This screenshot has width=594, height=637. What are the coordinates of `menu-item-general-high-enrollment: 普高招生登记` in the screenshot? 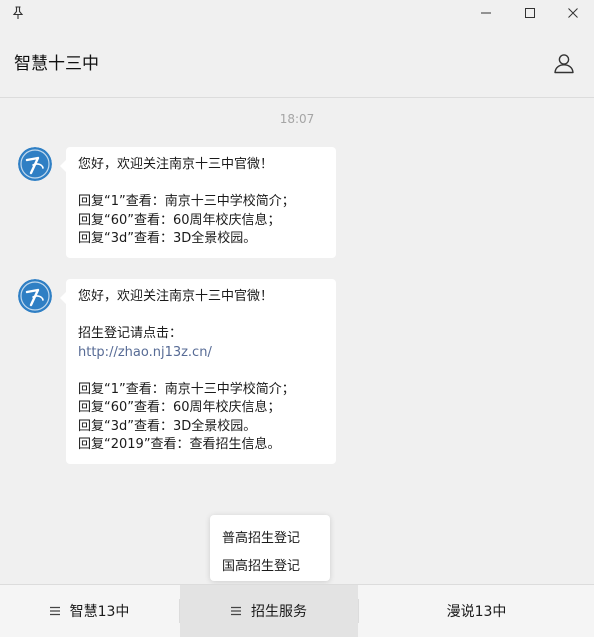 It's located at (261, 536).